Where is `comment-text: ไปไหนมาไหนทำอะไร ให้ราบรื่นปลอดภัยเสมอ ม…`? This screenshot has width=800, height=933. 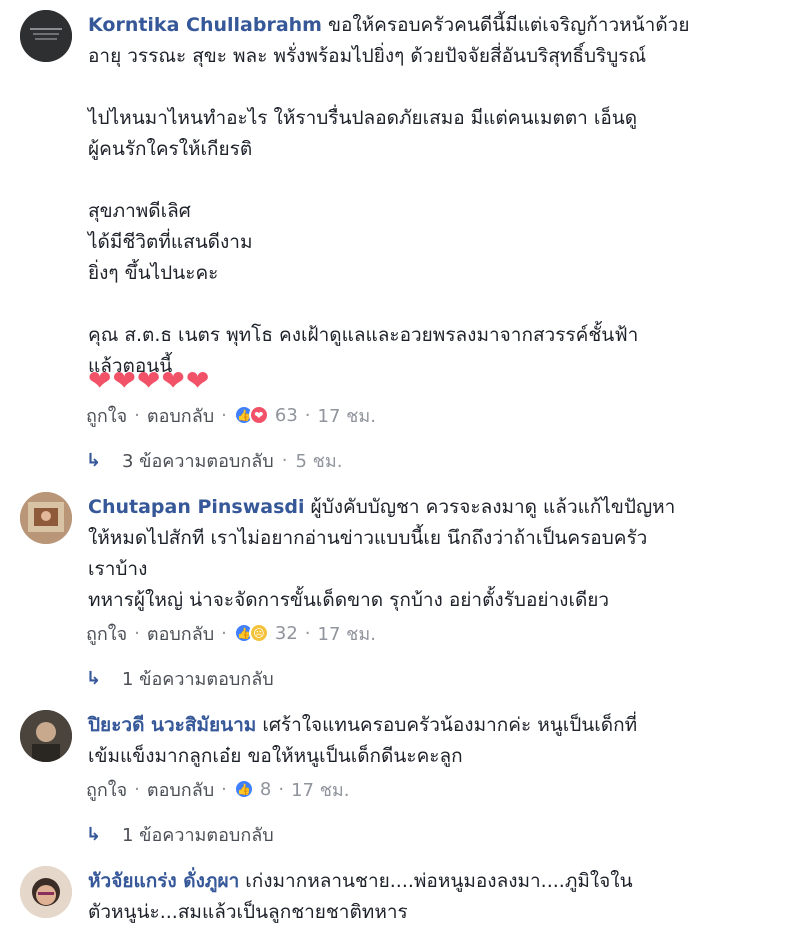
comment-text: ไปไหนมาไหนทำอะไร ให้ราบรื่นปลอดภัยเสมอ ม… is located at coordinates (363, 118).